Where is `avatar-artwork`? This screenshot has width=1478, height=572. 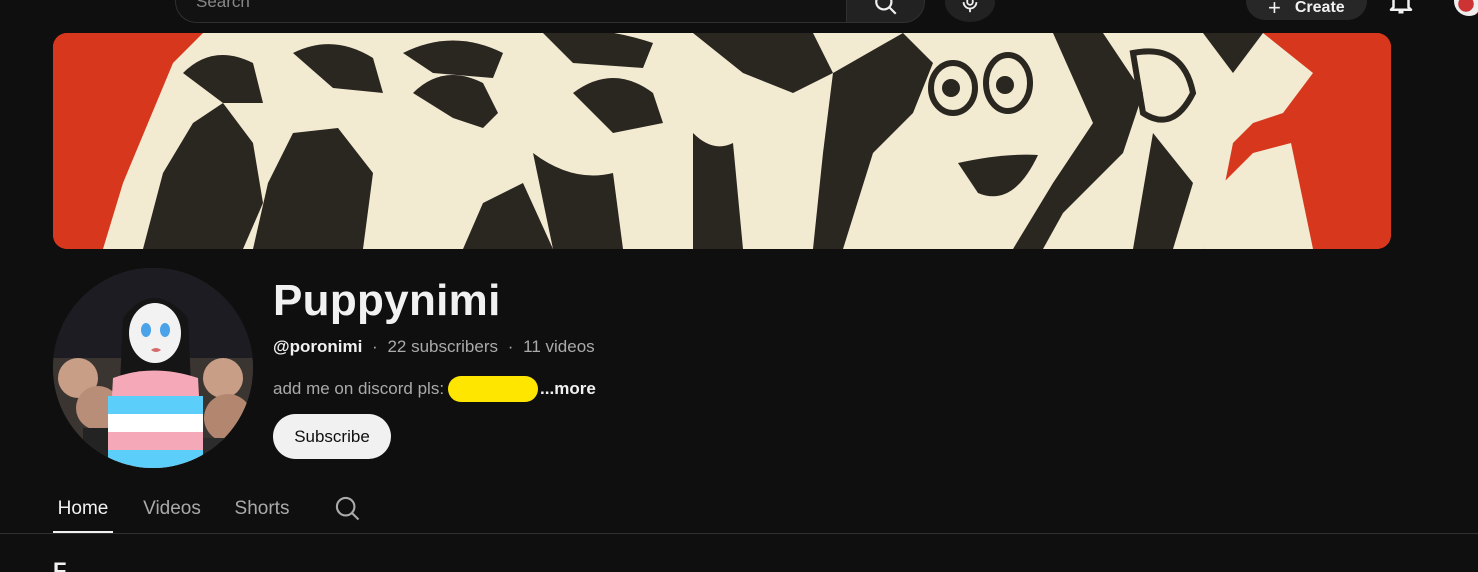
avatar-artwork is located at coordinates (153, 368).